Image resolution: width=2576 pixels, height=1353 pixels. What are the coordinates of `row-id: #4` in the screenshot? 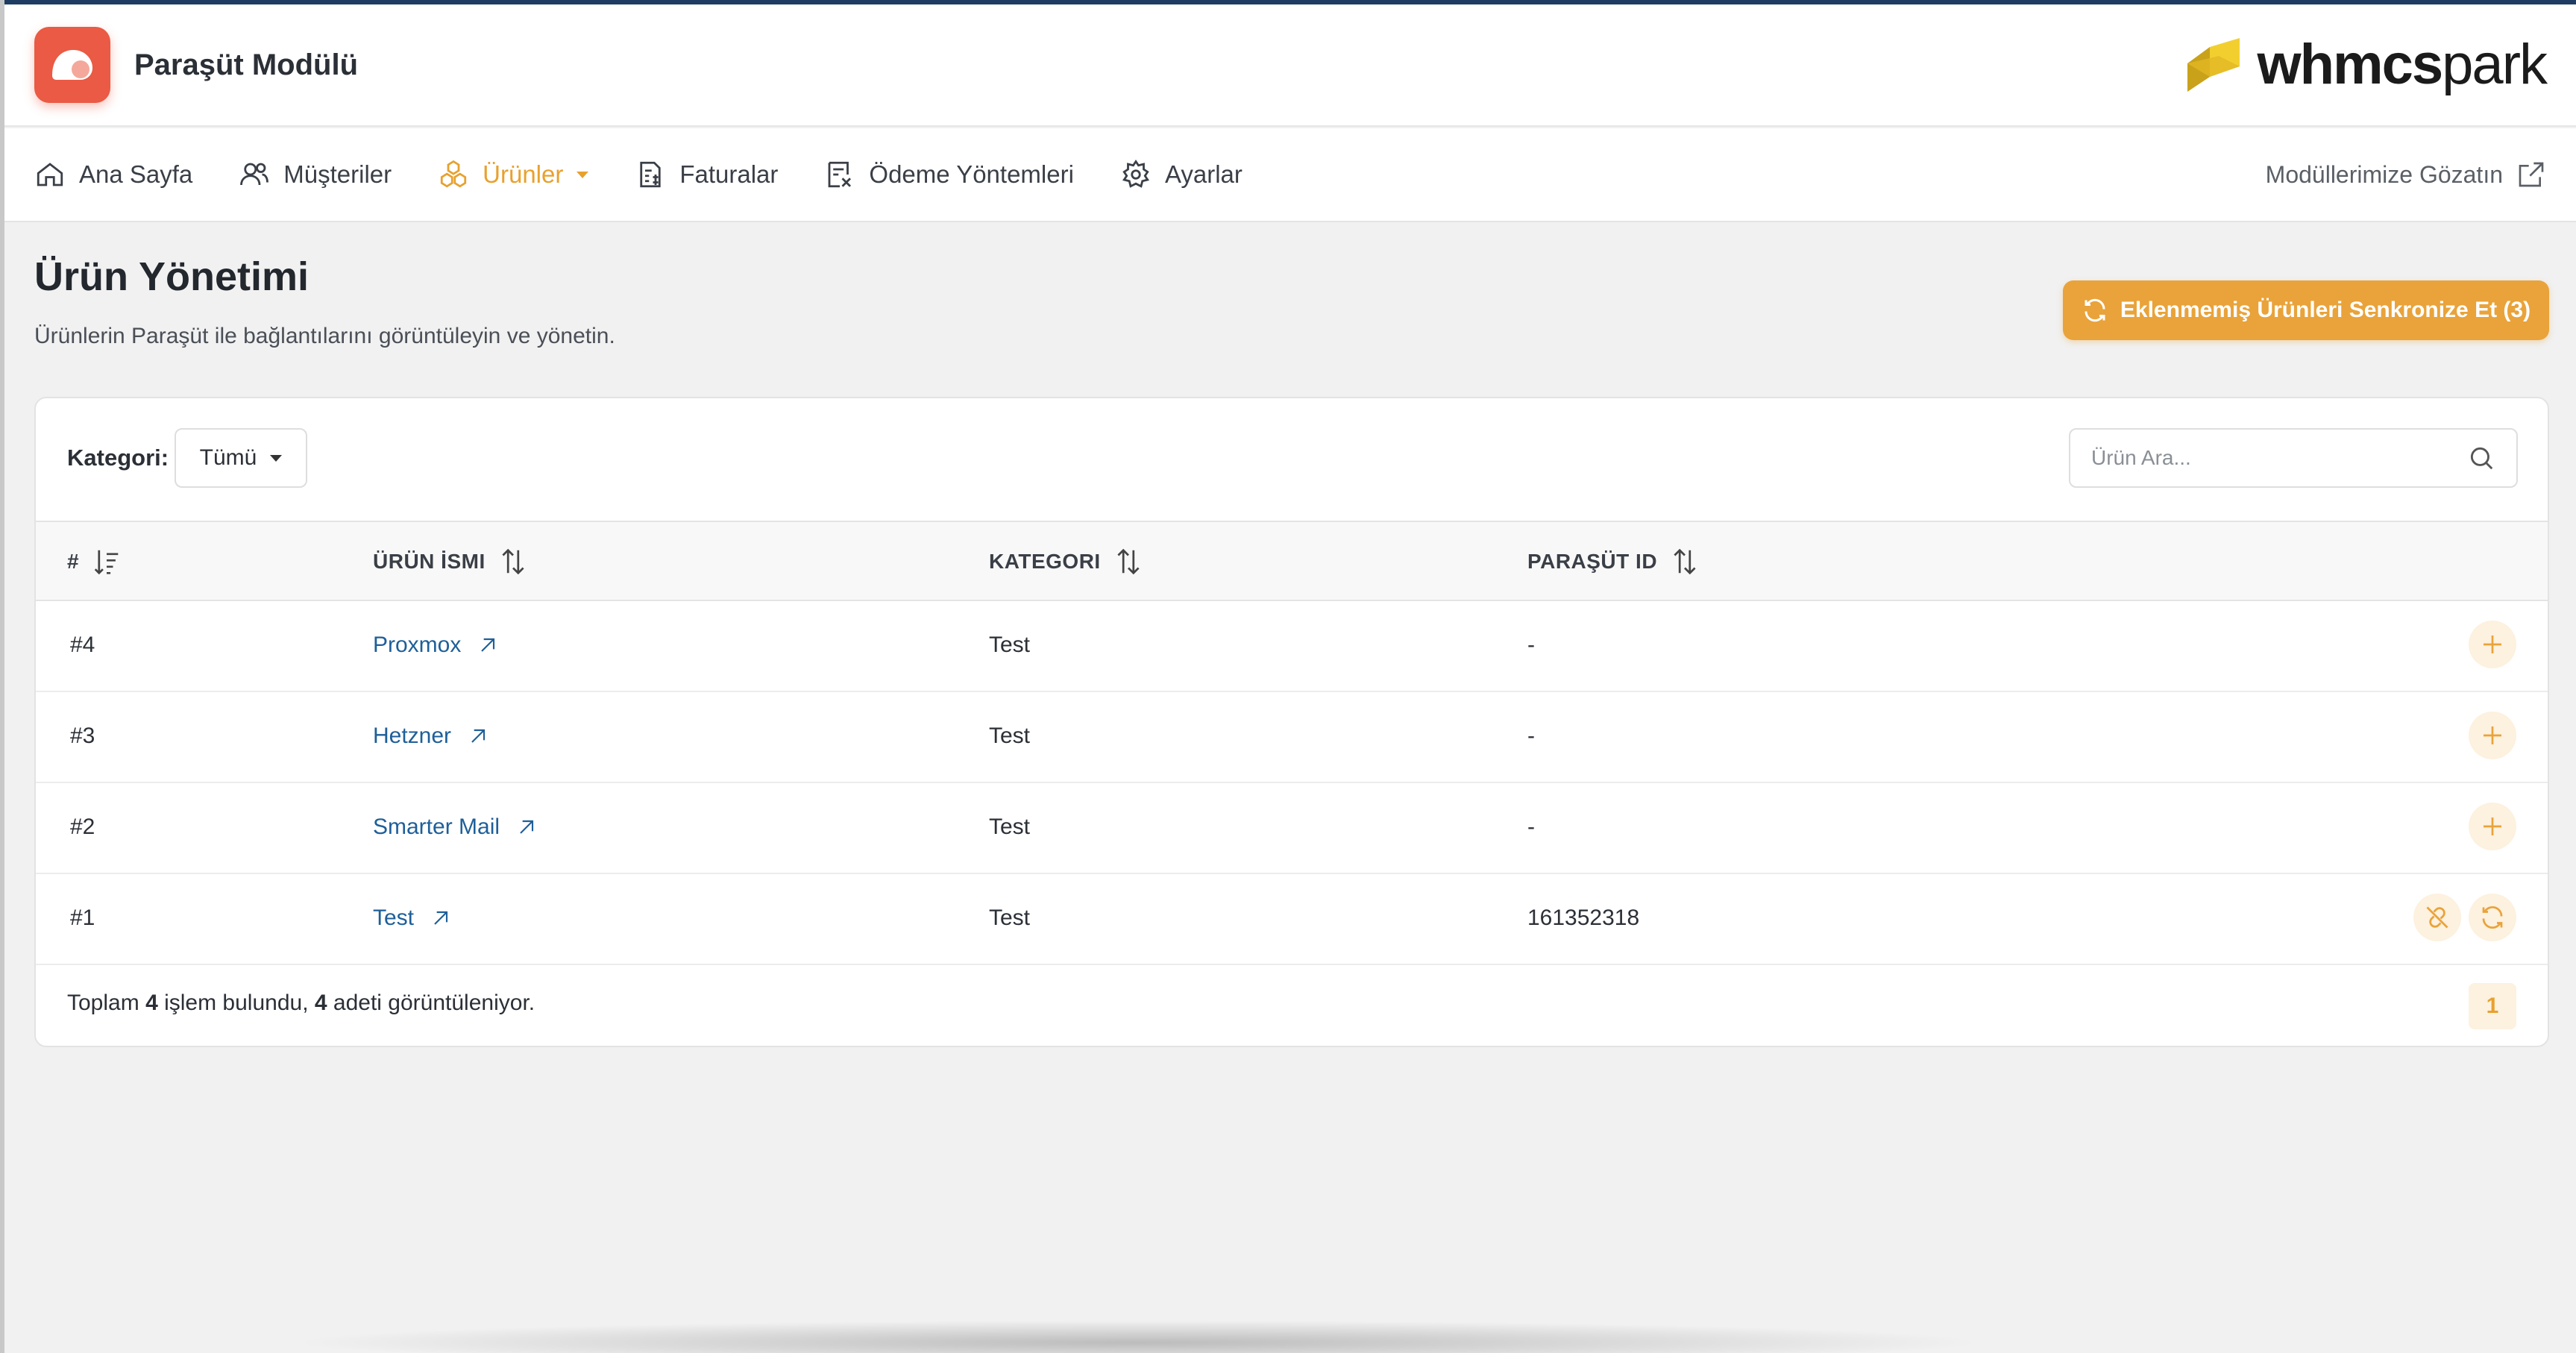 It's located at (83, 644).